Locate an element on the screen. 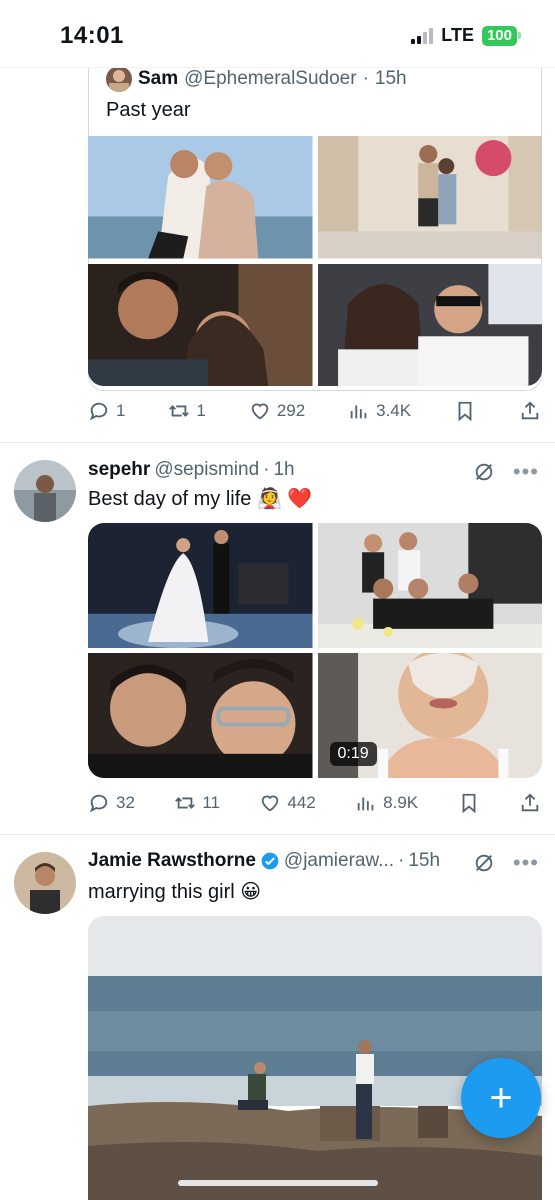 The image size is (555, 1200). compose-icon: + is located at coordinates (501, 1097).